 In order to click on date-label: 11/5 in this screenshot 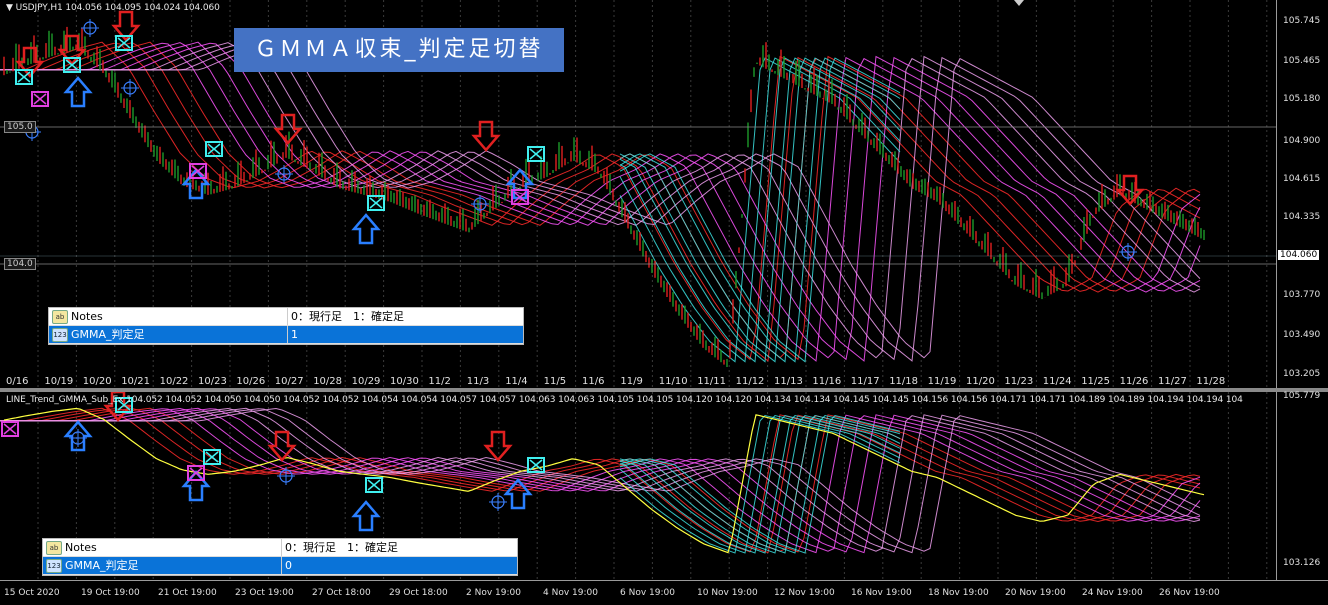, I will do `click(555, 381)`.